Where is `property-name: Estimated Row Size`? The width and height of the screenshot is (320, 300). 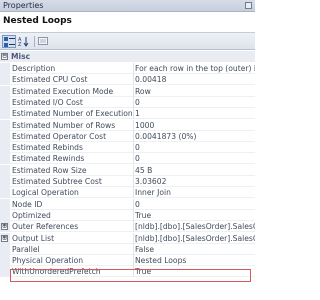
property-name: Estimated Row Size is located at coordinates (49, 170).